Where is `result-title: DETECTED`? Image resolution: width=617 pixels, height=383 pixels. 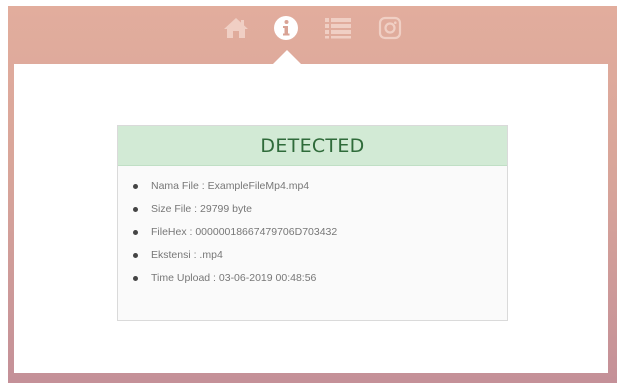 result-title: DETECTED is located at coordinates (312, 145).